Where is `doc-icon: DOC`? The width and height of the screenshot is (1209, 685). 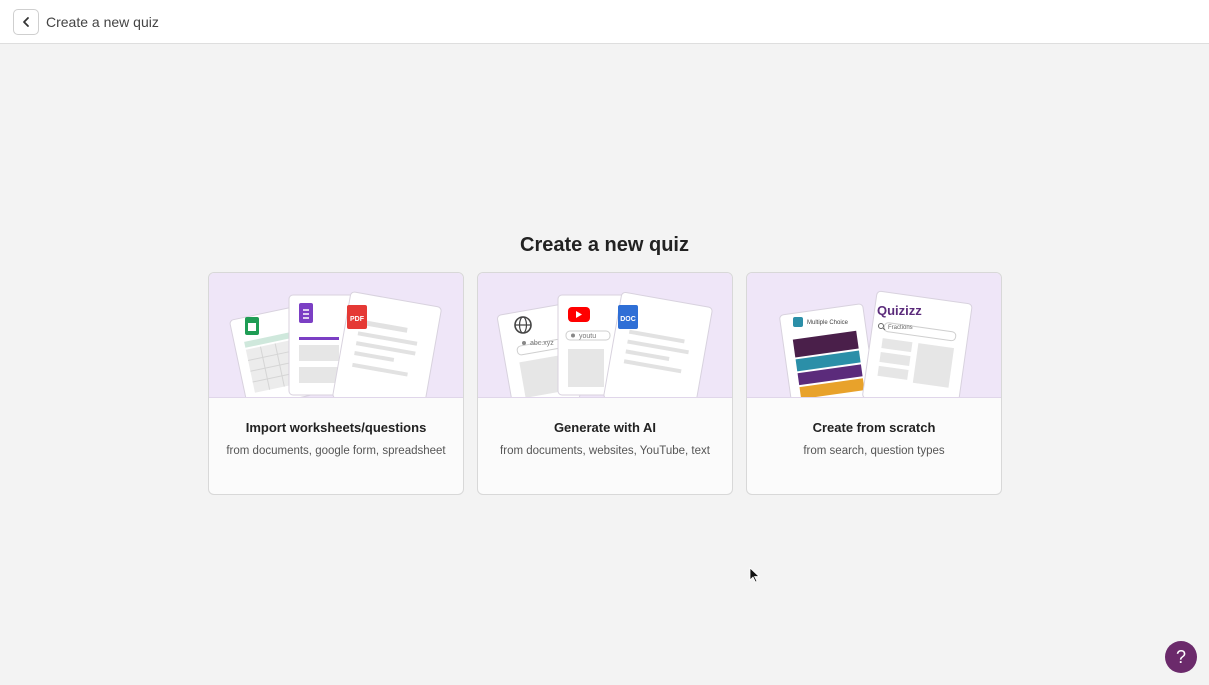
doc-icon: DOC is located at coordinates (628, 317).